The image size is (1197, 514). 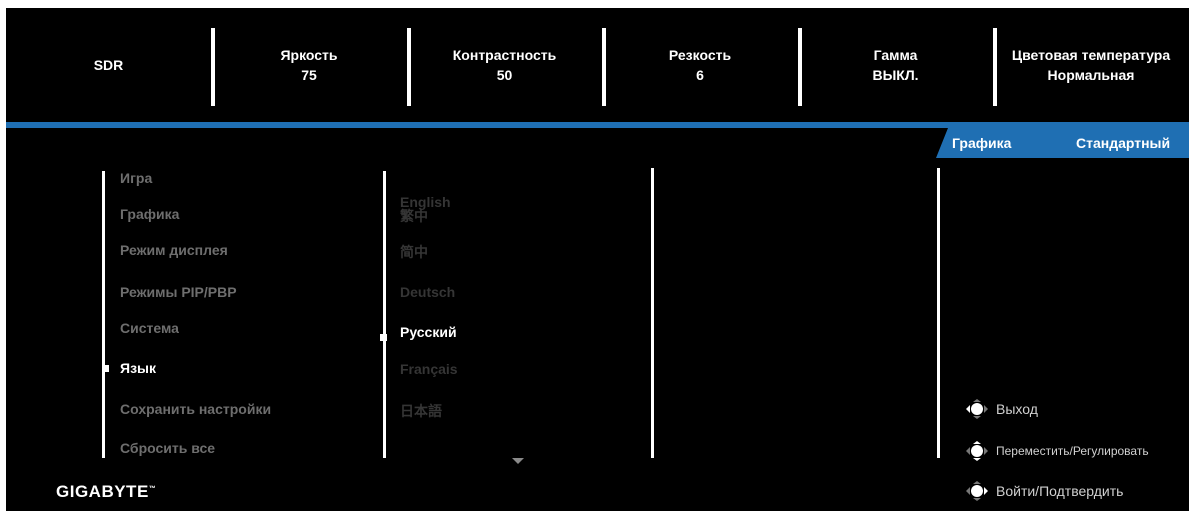 What do you see at coordinates (1060, 491) in the screenshot?
I see `help-confirm-label: Войти/Подтвердить` at bounding box center [1060, 491].